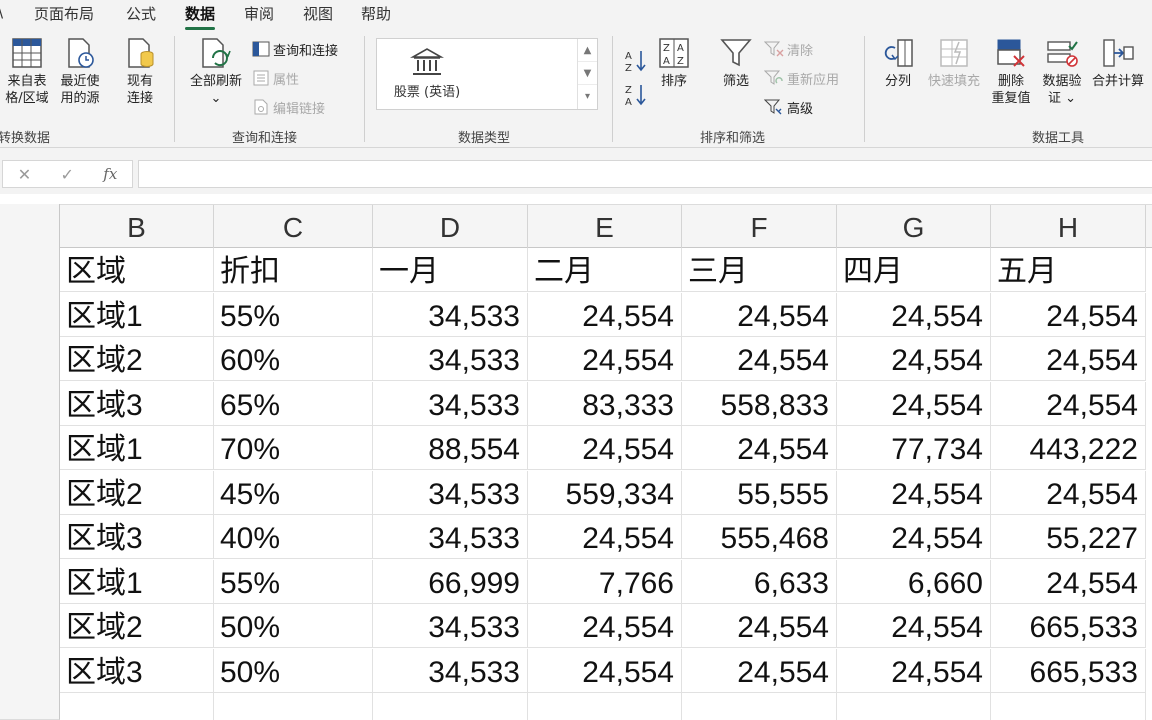 The image size is (1152, 720). I want to click on header-cell: 四月, so click(914, 270).